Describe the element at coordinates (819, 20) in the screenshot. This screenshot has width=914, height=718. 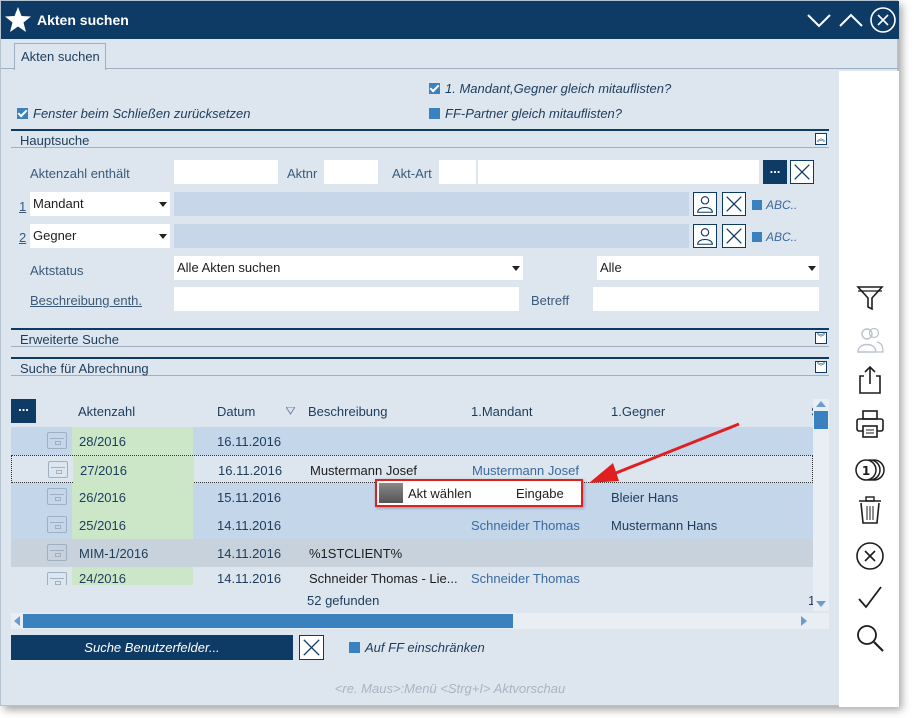
I see `minimize-chevron-down-icon` at that location.